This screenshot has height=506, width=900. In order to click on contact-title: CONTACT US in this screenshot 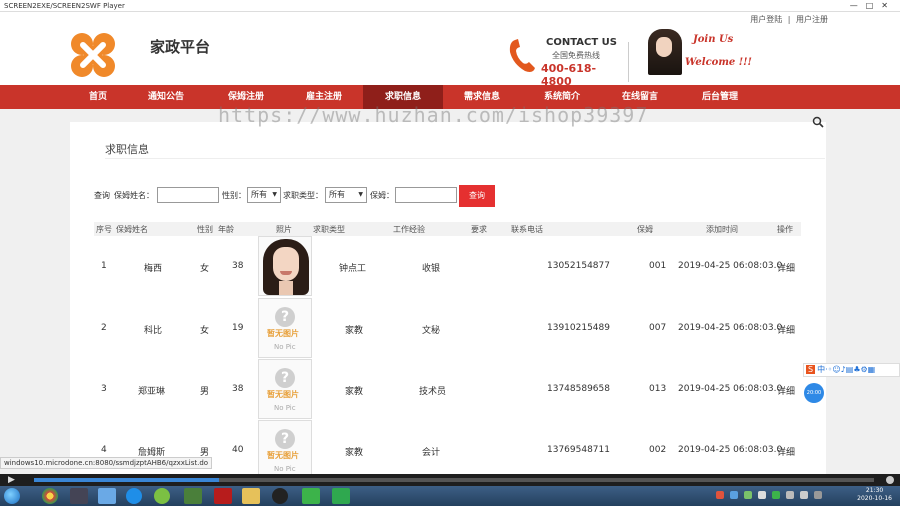, I will do `click(581, 42)`.